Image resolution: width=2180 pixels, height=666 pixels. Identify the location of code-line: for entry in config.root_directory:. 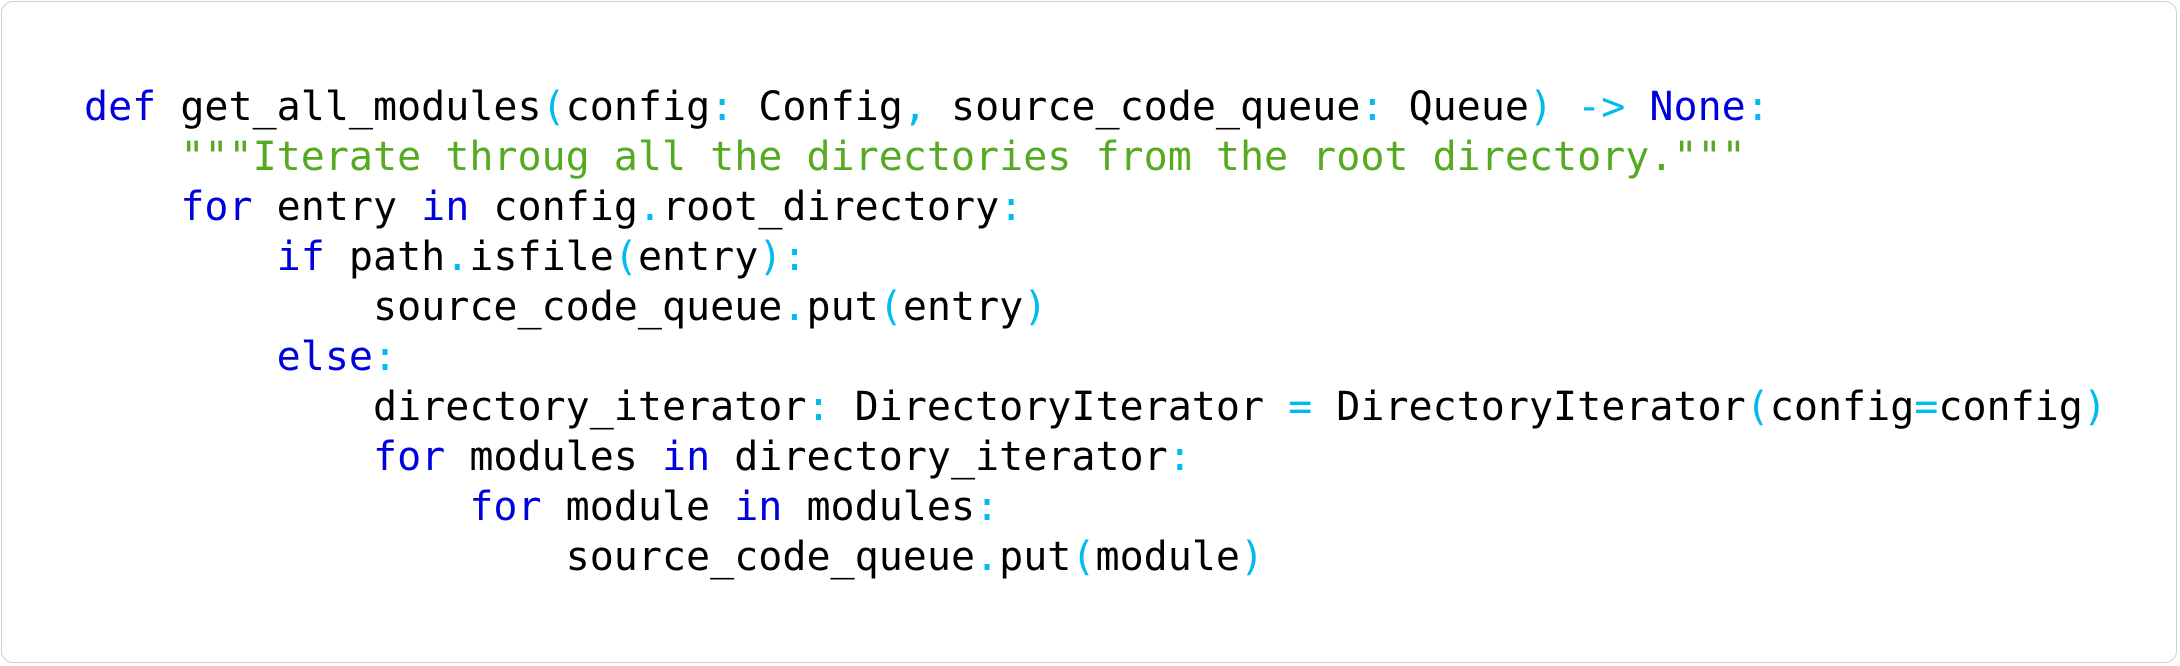
(1095, 207).